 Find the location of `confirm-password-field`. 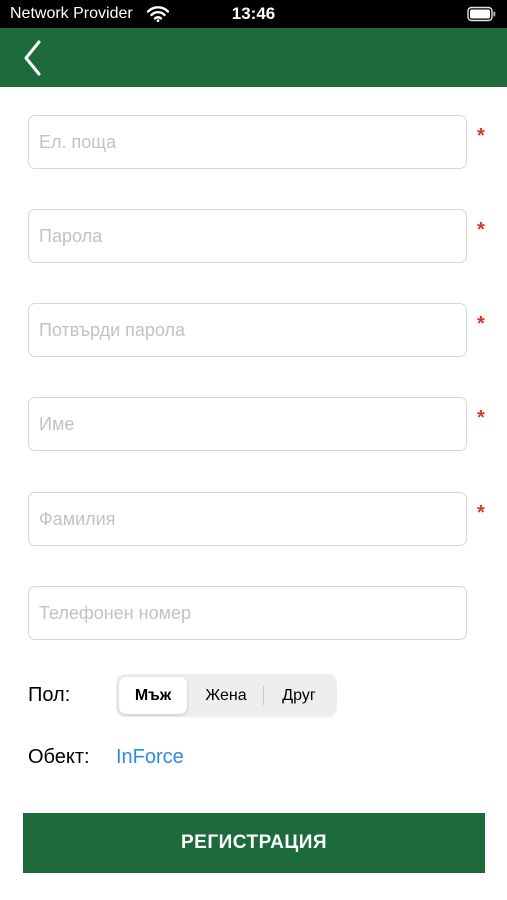

confirm-password-field is located at coordinates (247, 330).